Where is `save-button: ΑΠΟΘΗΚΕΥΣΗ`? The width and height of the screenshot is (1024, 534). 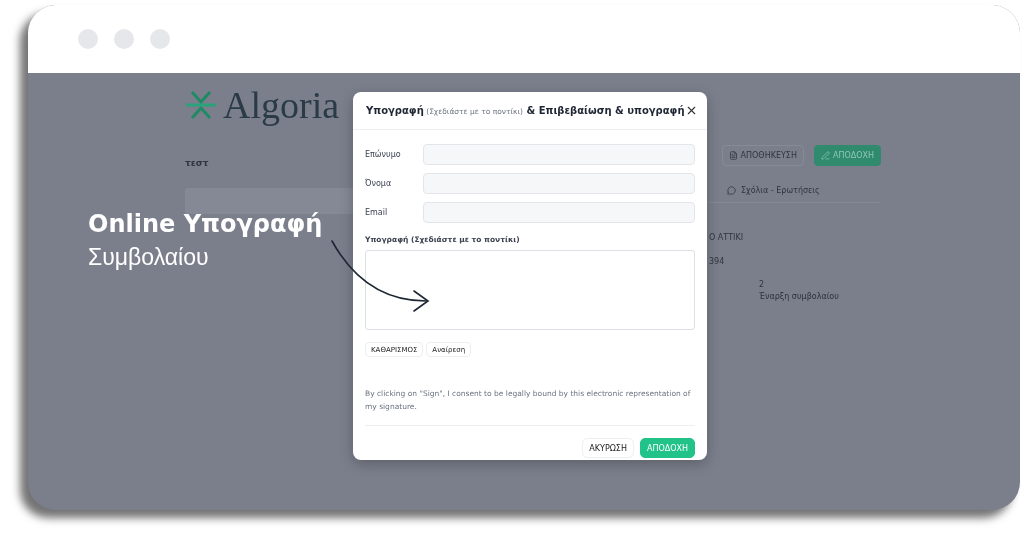
save-button: ΑΠΟΘΗΚΕΥΣΗ is located at coordinates (762, 155).